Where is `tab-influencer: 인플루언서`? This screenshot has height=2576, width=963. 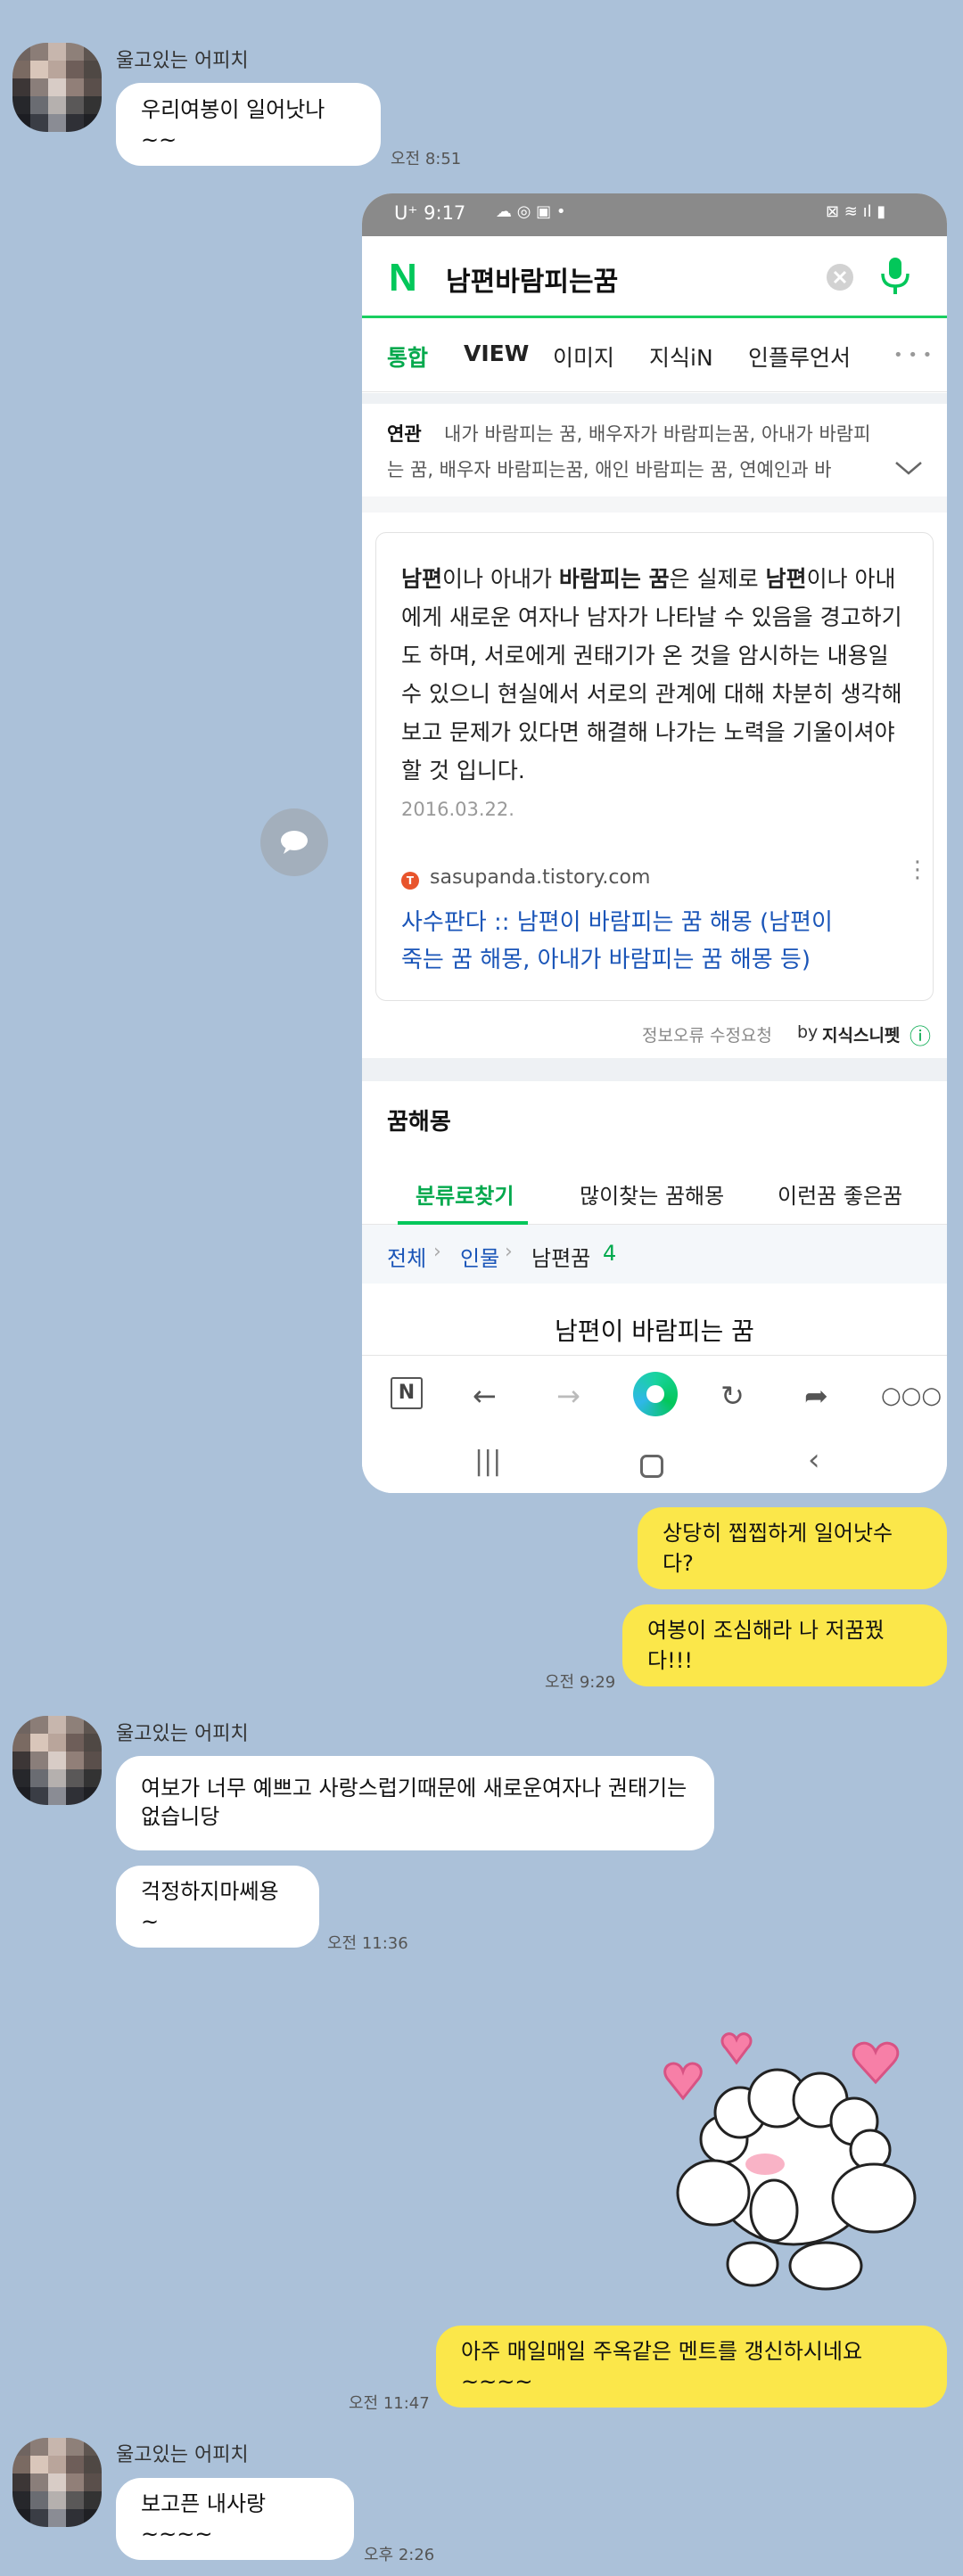 tab-influencer: 인플루언서 is located at coordinates (799, 356).